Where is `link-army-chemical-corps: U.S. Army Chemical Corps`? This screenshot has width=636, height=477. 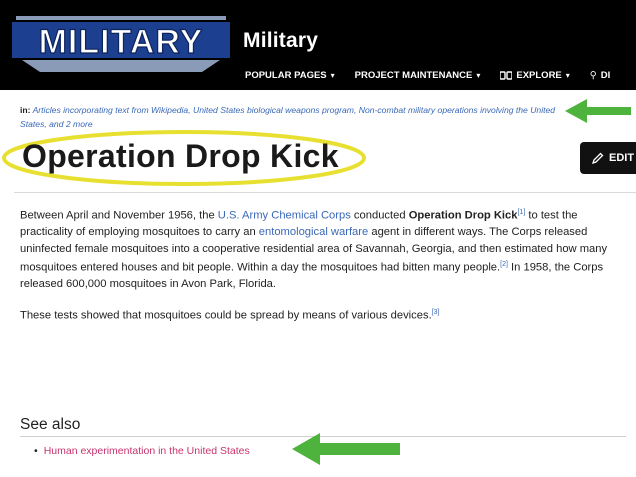 link-army-chemical-corps: U.S. Army Chemical Corps is located at coordinates (284, 216).